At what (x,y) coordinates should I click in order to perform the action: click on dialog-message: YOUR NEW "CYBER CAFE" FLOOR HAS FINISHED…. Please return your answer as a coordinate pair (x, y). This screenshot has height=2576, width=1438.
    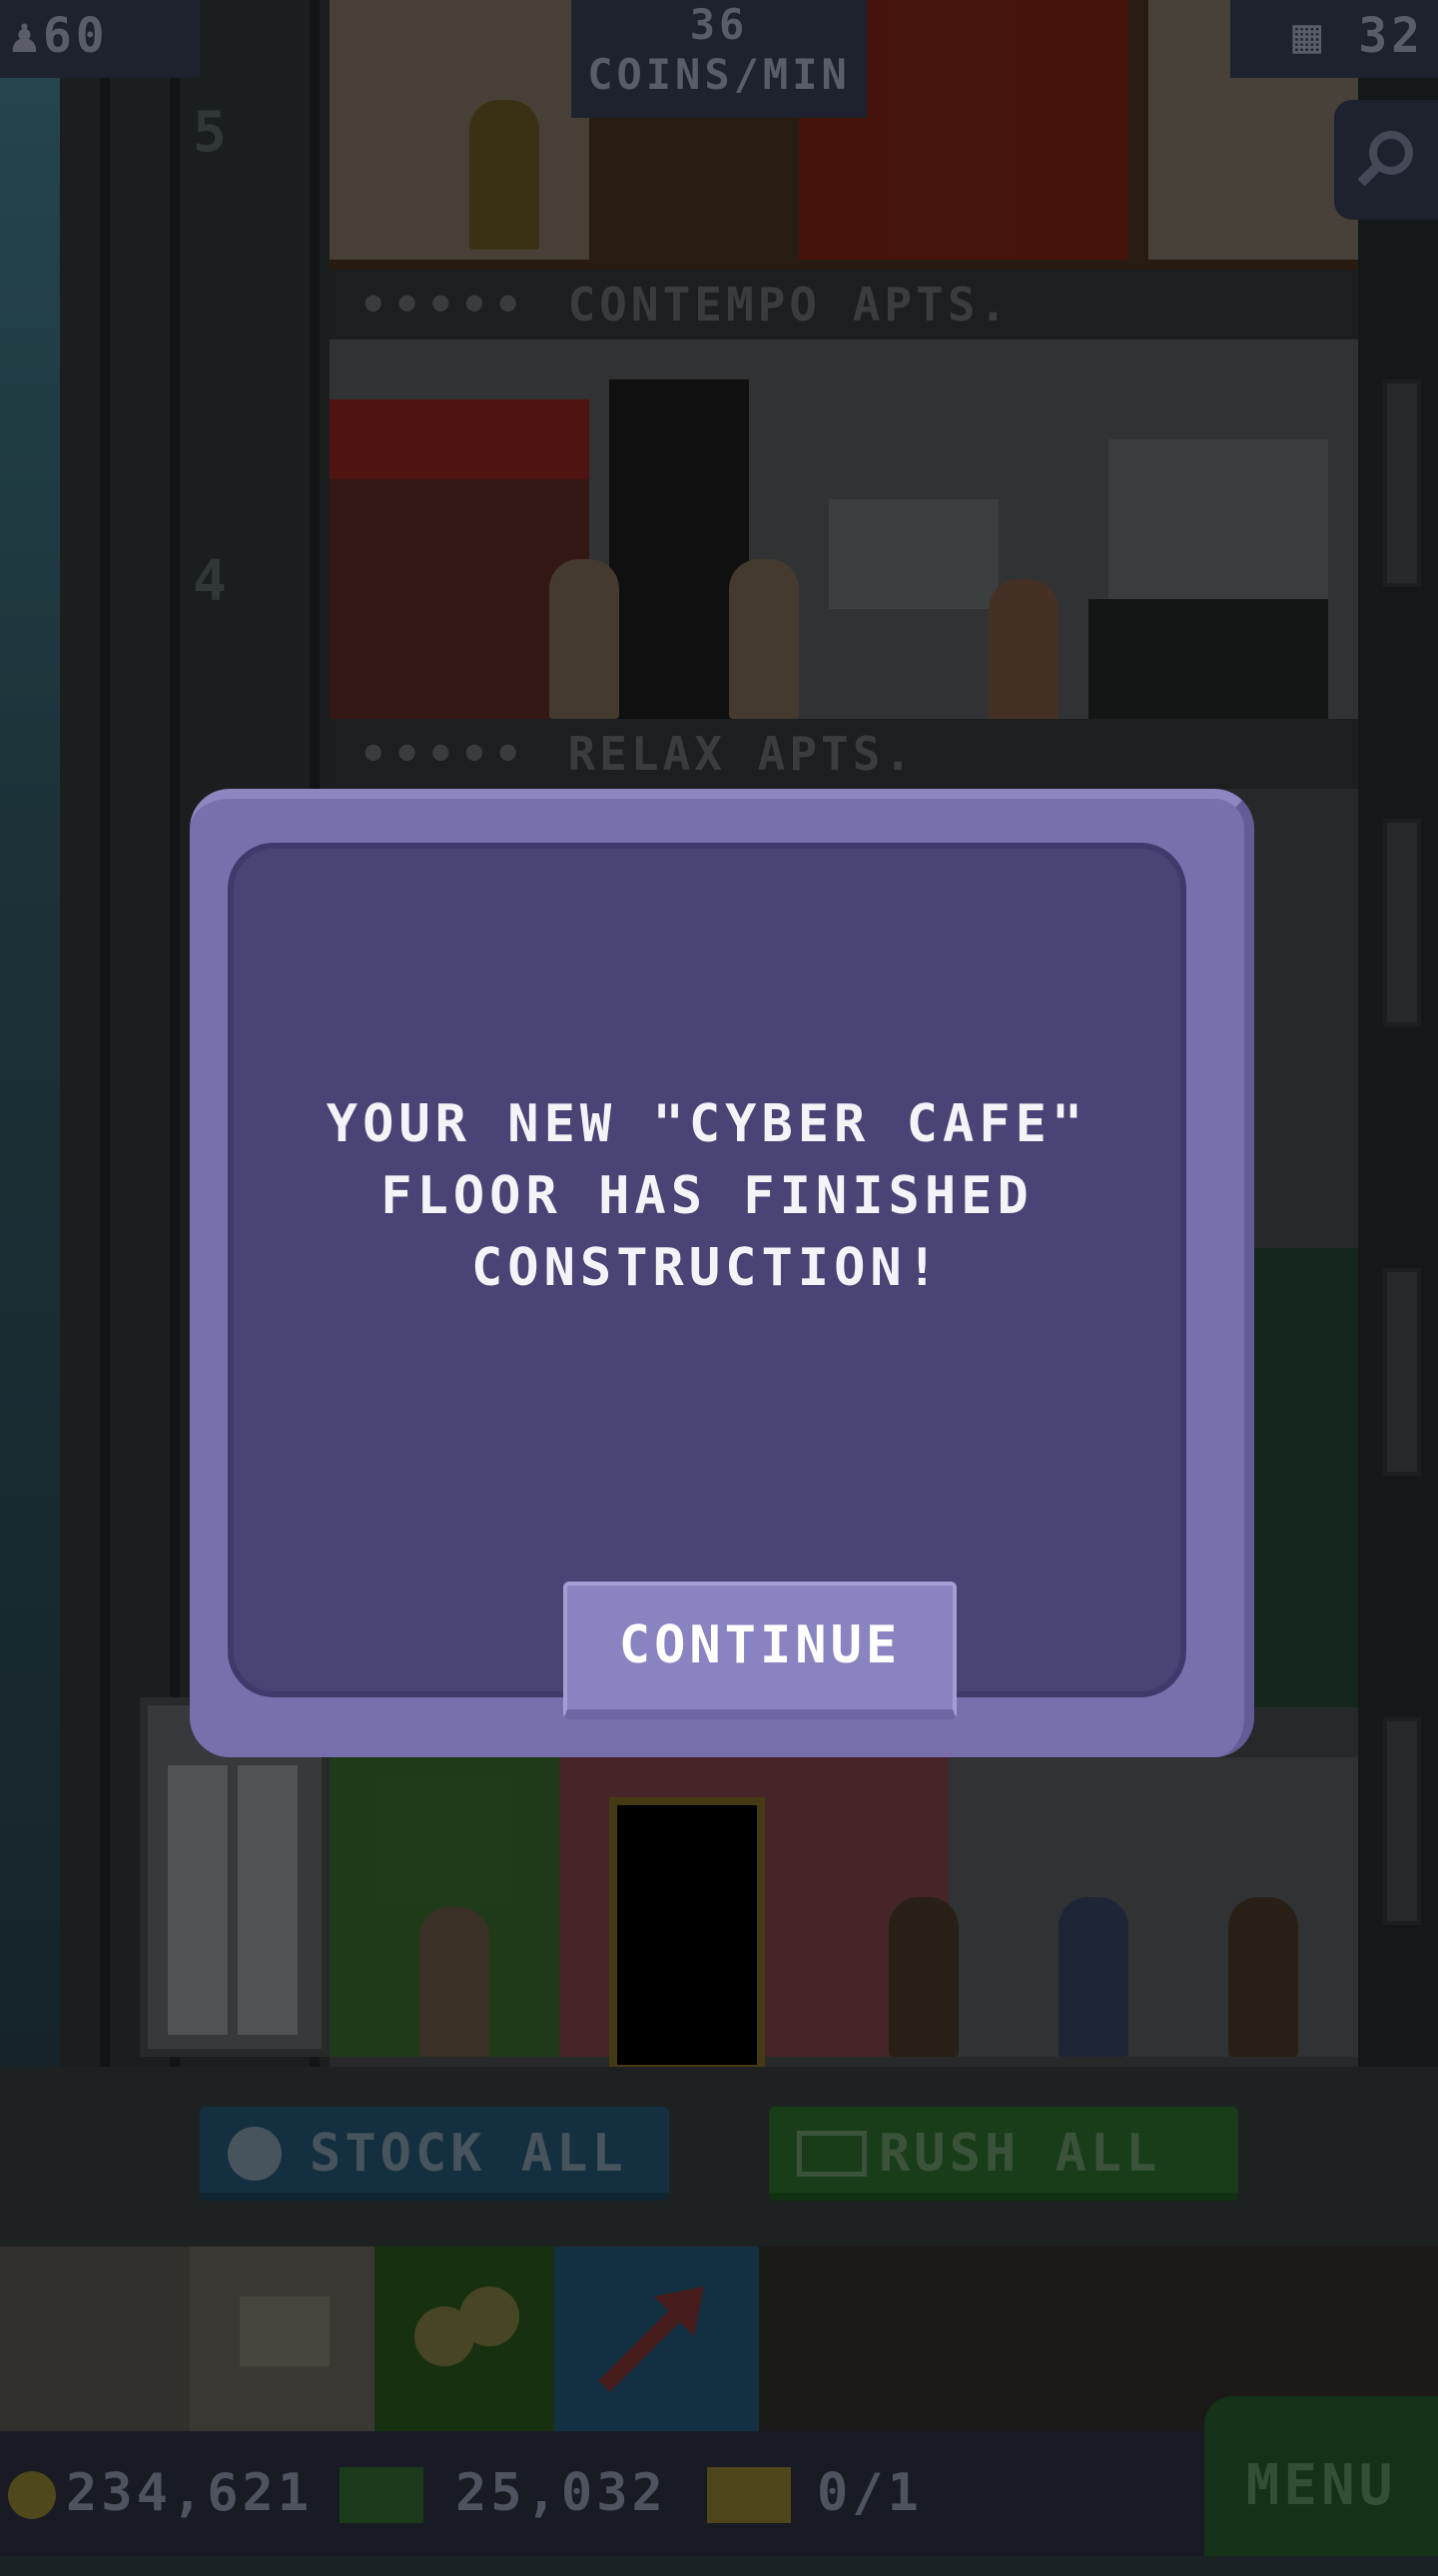
    Looking at the image, I should click on (707, 1196).